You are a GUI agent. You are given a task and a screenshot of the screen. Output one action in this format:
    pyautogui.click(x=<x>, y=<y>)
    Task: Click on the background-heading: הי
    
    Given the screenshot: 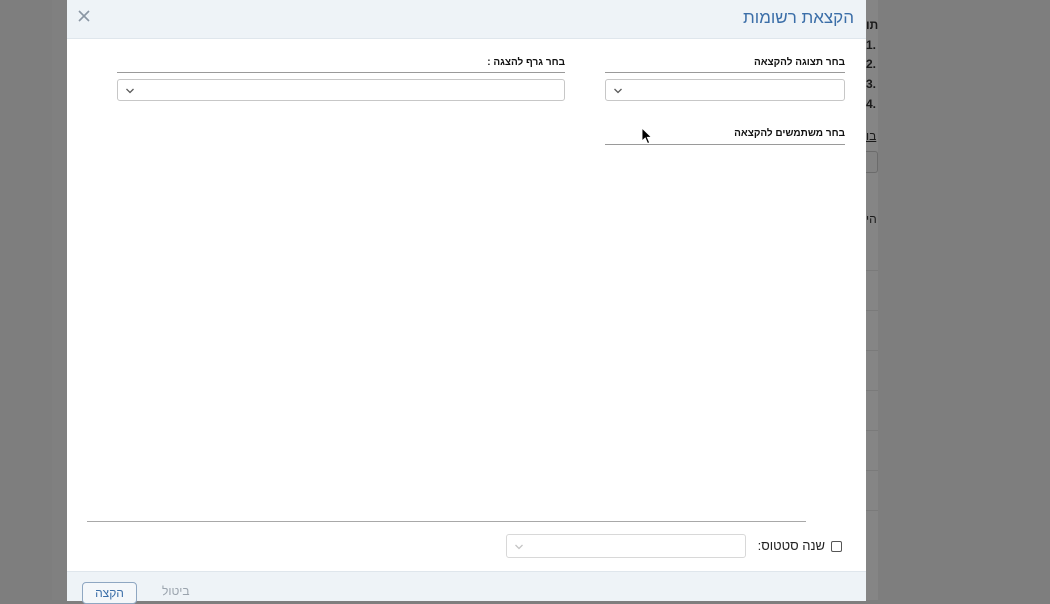 What is the action you would take?
    pyautogui.click(x=871, y=219)
    